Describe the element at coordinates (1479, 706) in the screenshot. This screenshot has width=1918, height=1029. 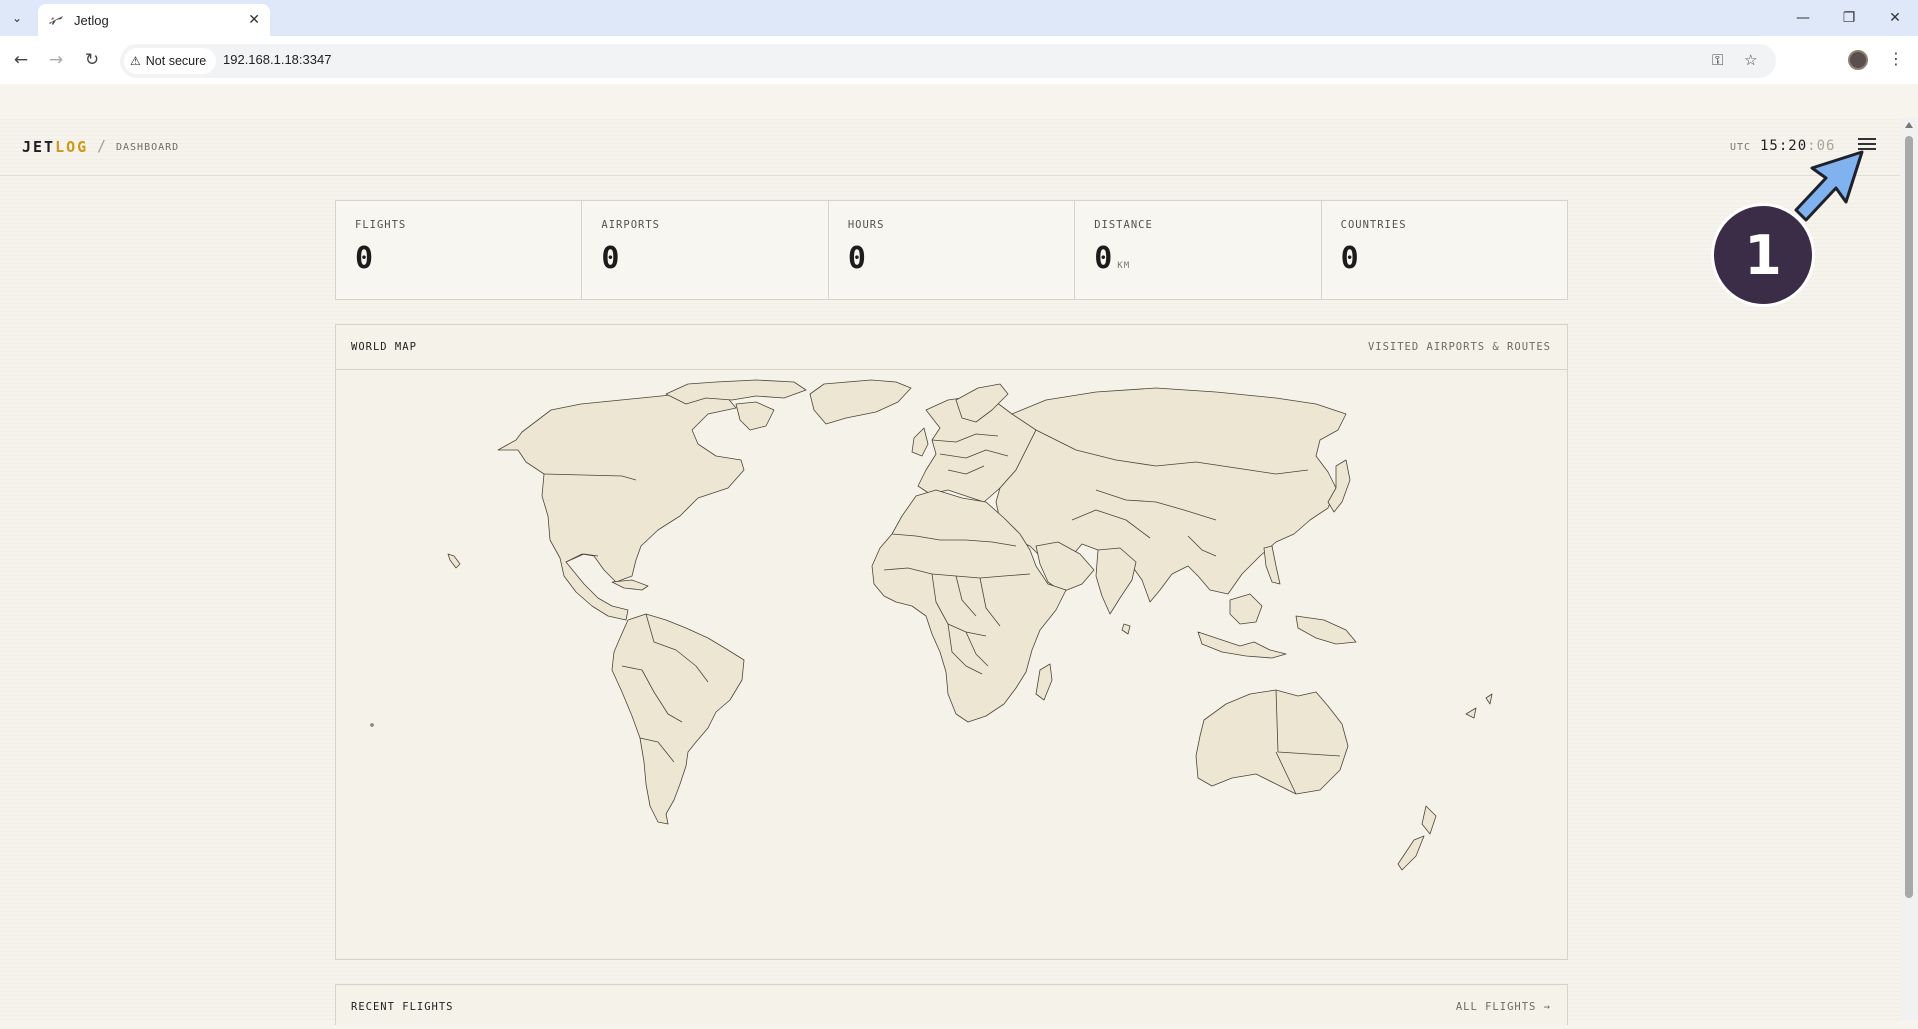
I see `pacific-islands-shape` at that location.